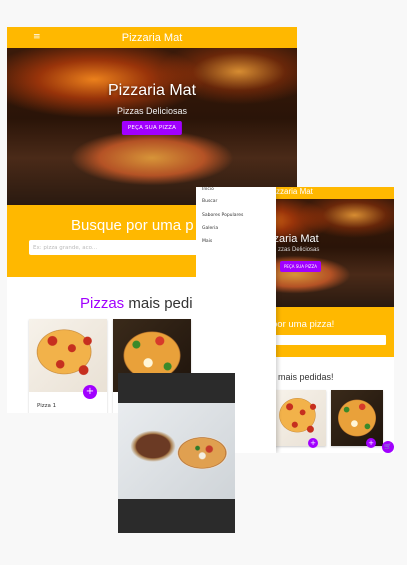  What do you see at coordinates (47, 406) in the screenshot?
I see `pizza-name: Pizza 1` at bounding box center [47, 406].